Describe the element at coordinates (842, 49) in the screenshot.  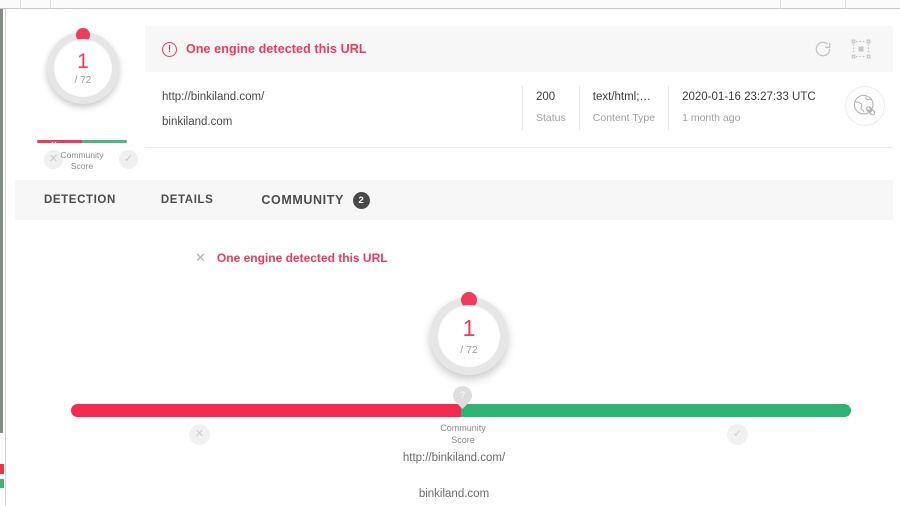
I see `card-actions` at that location.